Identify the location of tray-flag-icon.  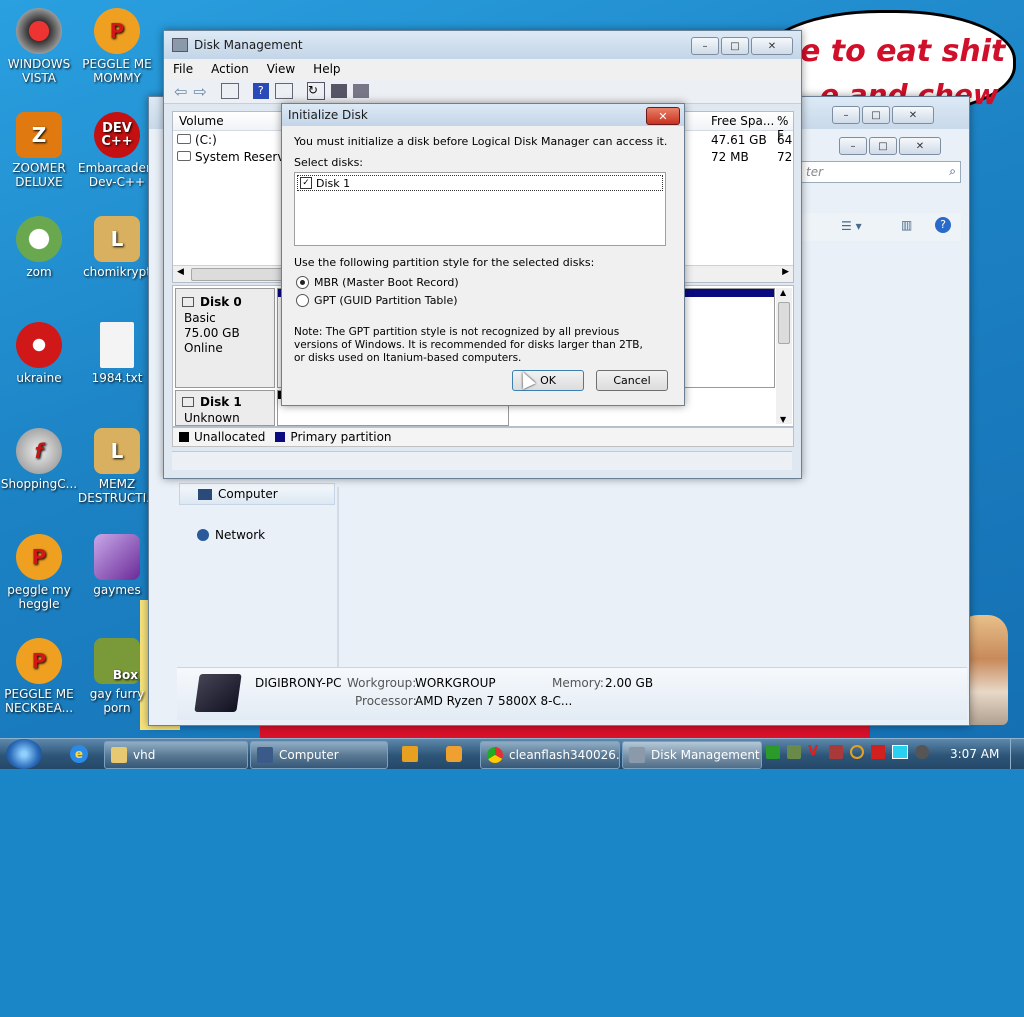
(878, 752).